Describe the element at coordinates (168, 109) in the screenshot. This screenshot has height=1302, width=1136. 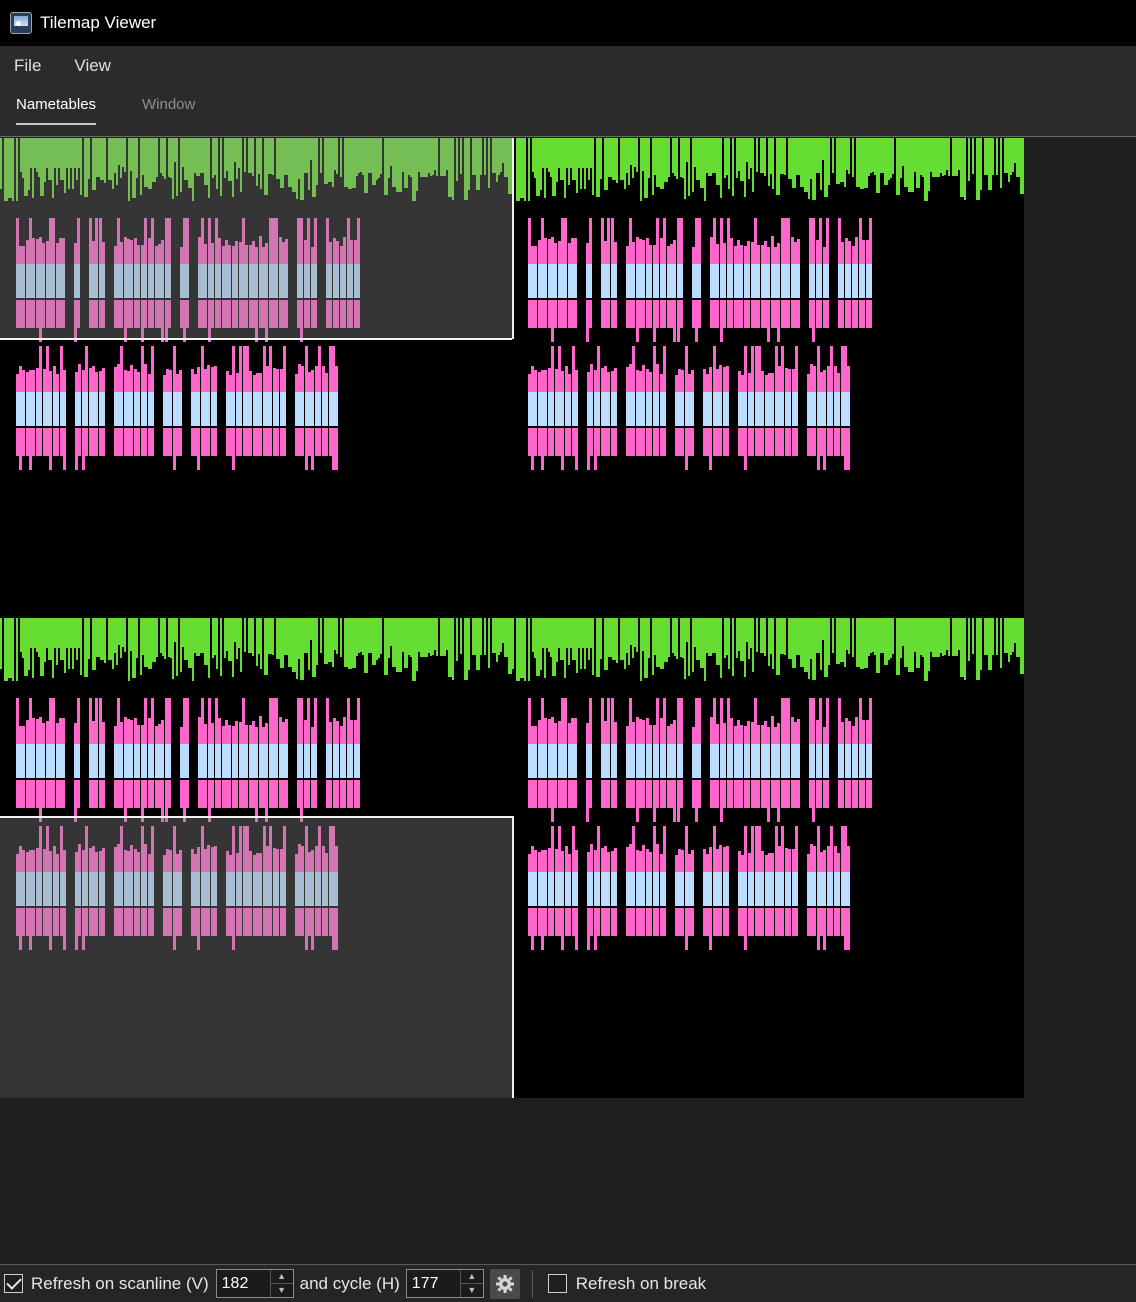
I see `tab-window: Window` at that location.